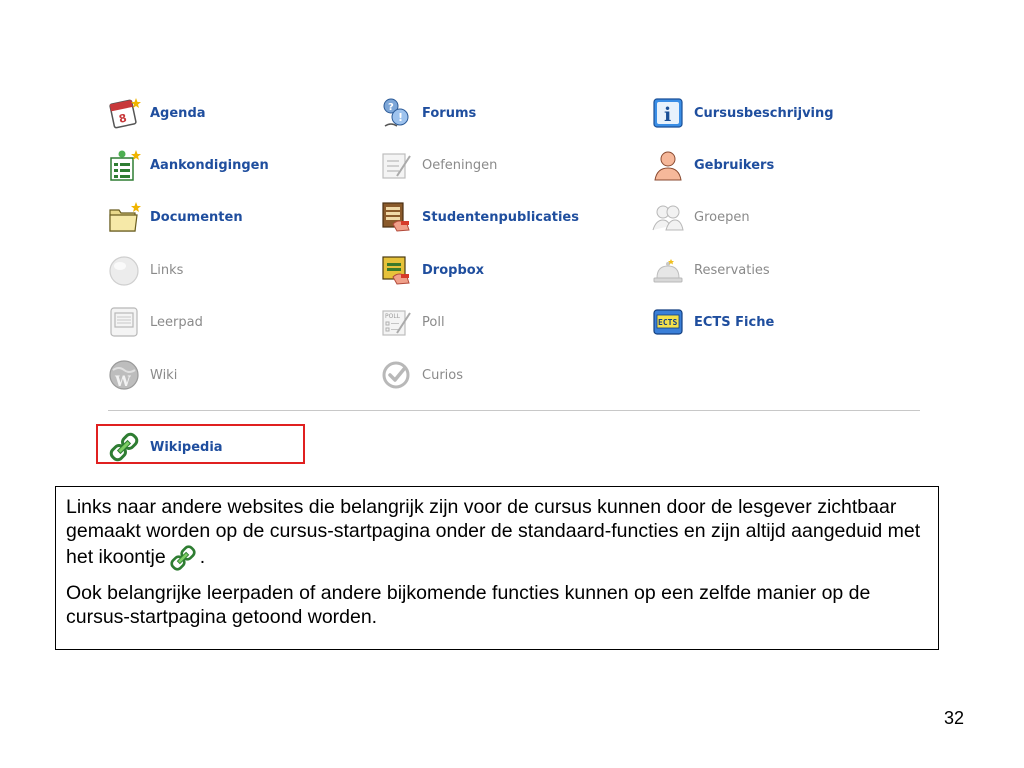  I want to click on tool-gebruikers: Gebruikers, so click(712, 165).